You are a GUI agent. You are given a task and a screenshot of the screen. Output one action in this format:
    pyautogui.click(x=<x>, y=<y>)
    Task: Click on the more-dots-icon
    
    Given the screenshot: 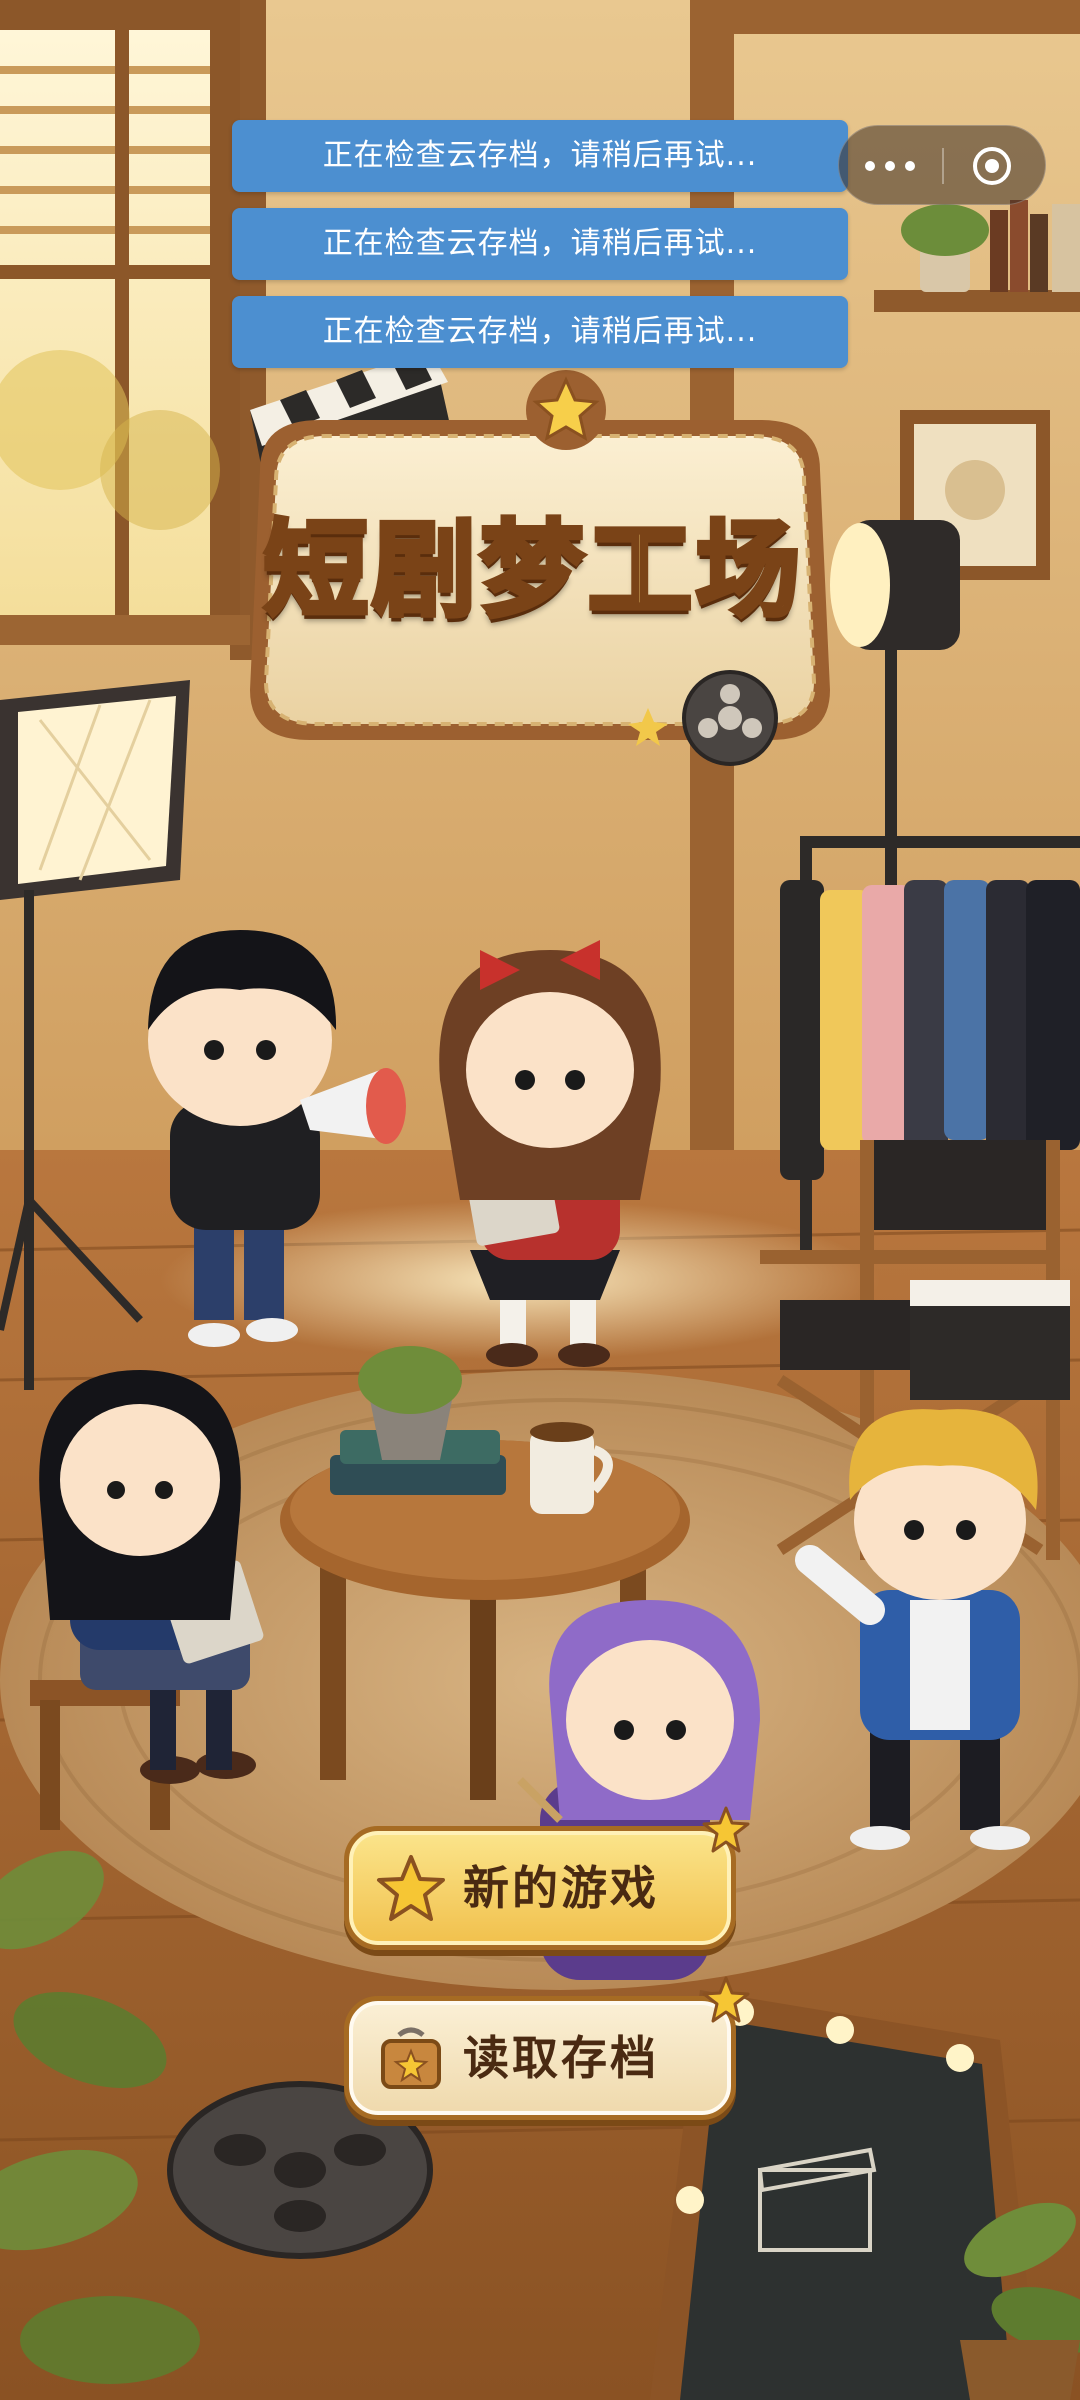 What is the action you would take?
    pyautogui.click(x=891, y=166)
    